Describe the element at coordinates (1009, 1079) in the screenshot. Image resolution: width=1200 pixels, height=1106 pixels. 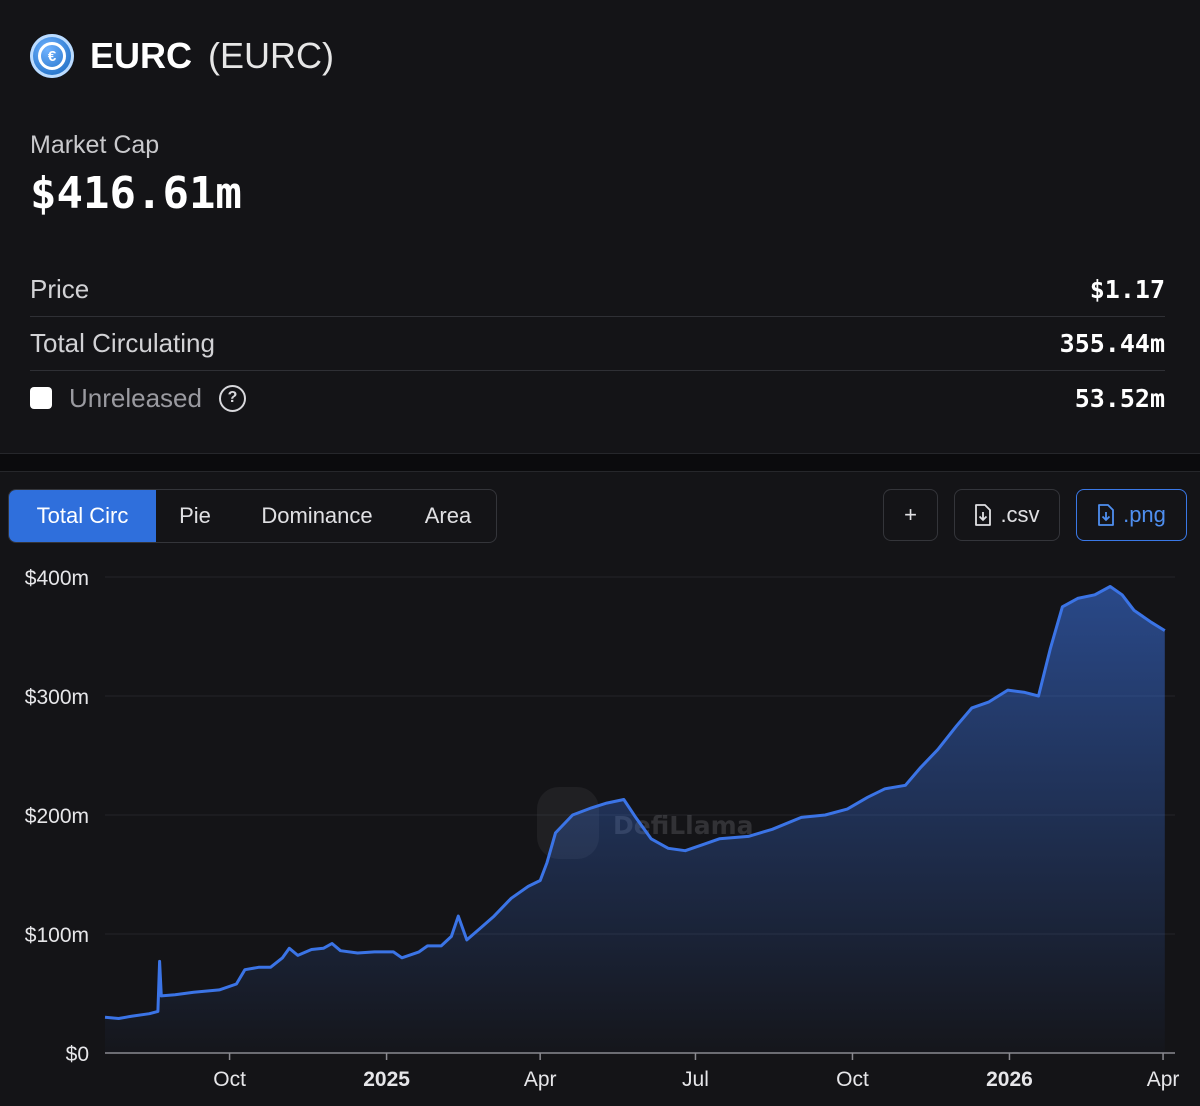
I see `x-tick-label: 2026` at that location.